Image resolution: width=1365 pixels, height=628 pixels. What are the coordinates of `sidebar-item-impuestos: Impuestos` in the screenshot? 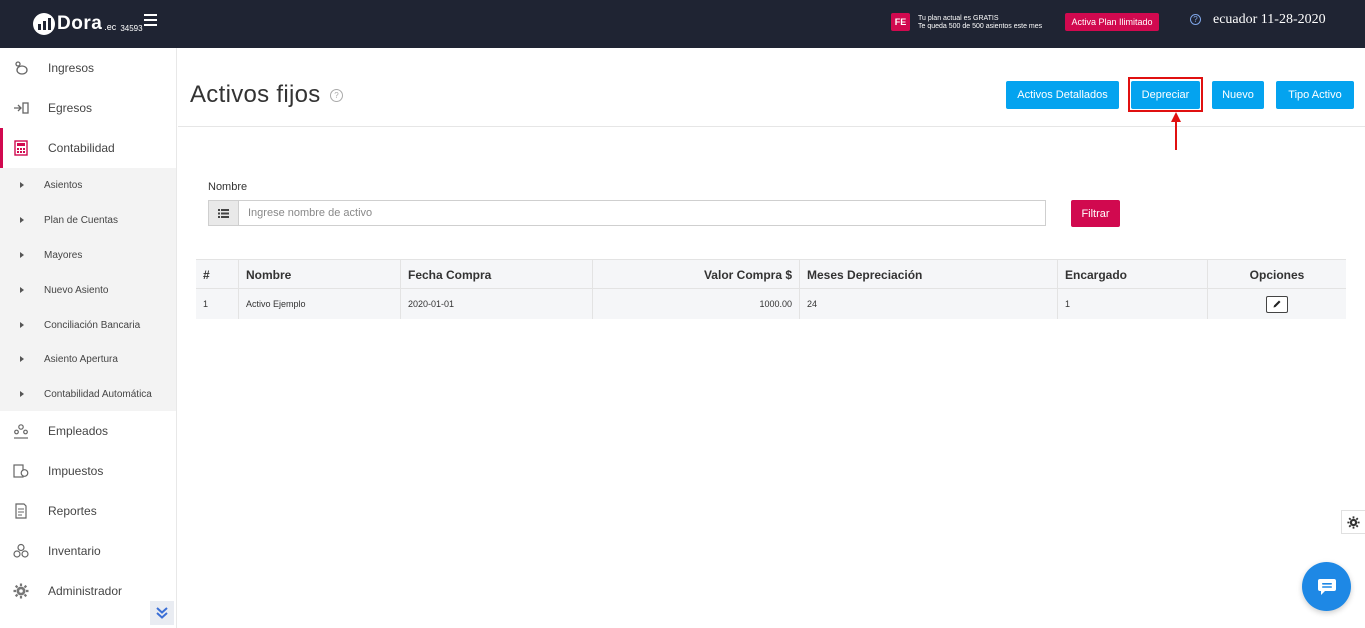 It's located at (88, 471).